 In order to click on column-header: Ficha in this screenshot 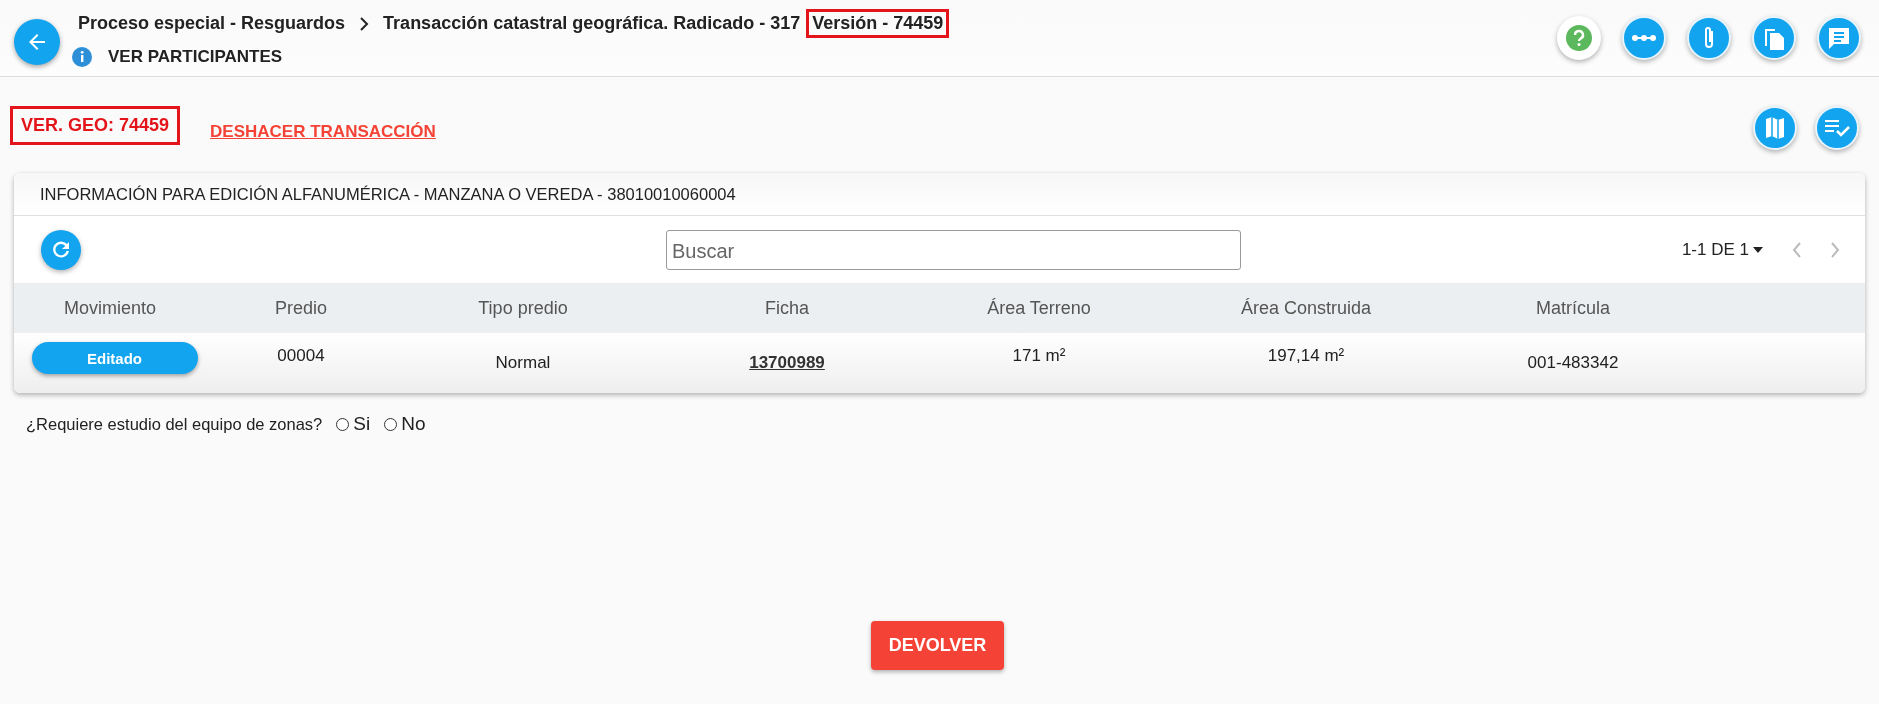, I will do `click(787, 308)`.